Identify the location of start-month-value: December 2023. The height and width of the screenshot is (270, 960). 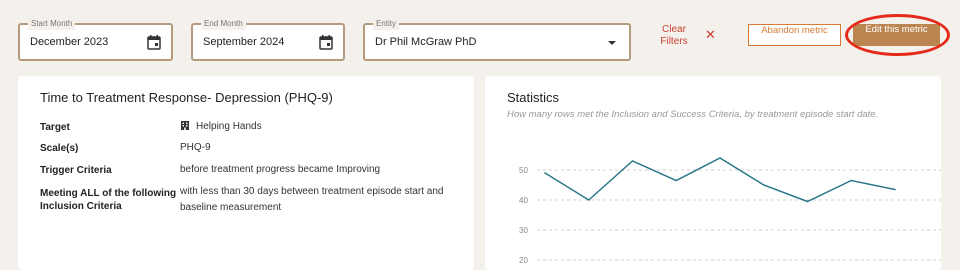
(69, 42).